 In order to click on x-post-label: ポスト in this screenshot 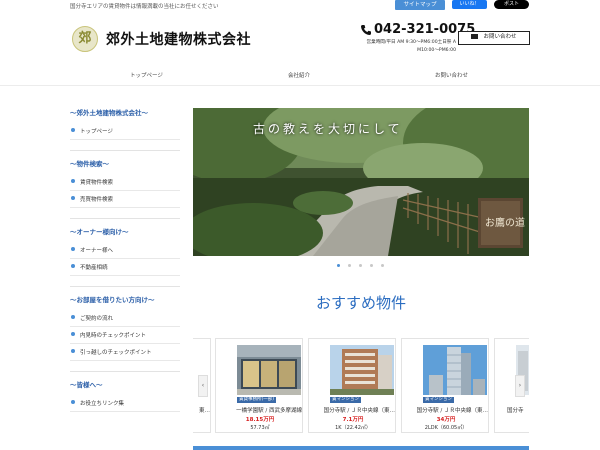, I will do `click(511, 4)`.